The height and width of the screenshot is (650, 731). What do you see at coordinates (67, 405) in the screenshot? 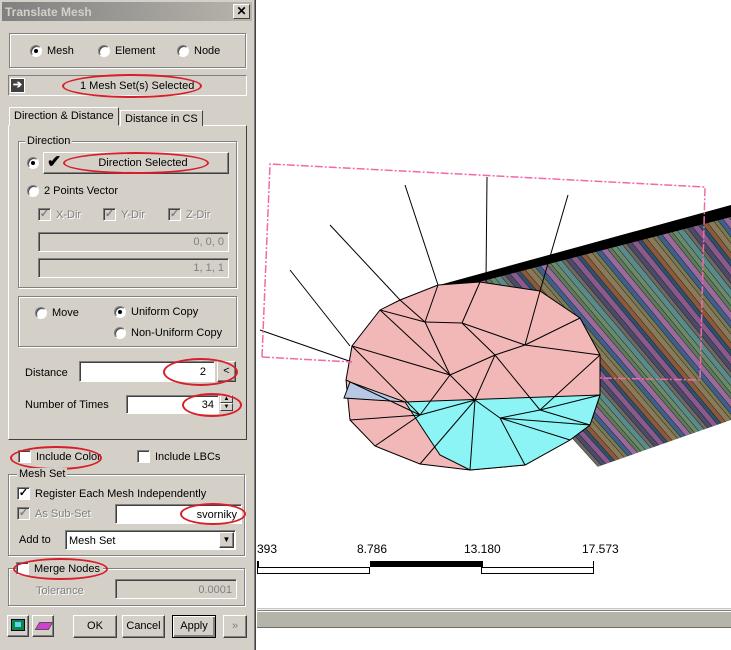
I see `number-of-times-label: Number of Times` at bounding box center [67, 405].